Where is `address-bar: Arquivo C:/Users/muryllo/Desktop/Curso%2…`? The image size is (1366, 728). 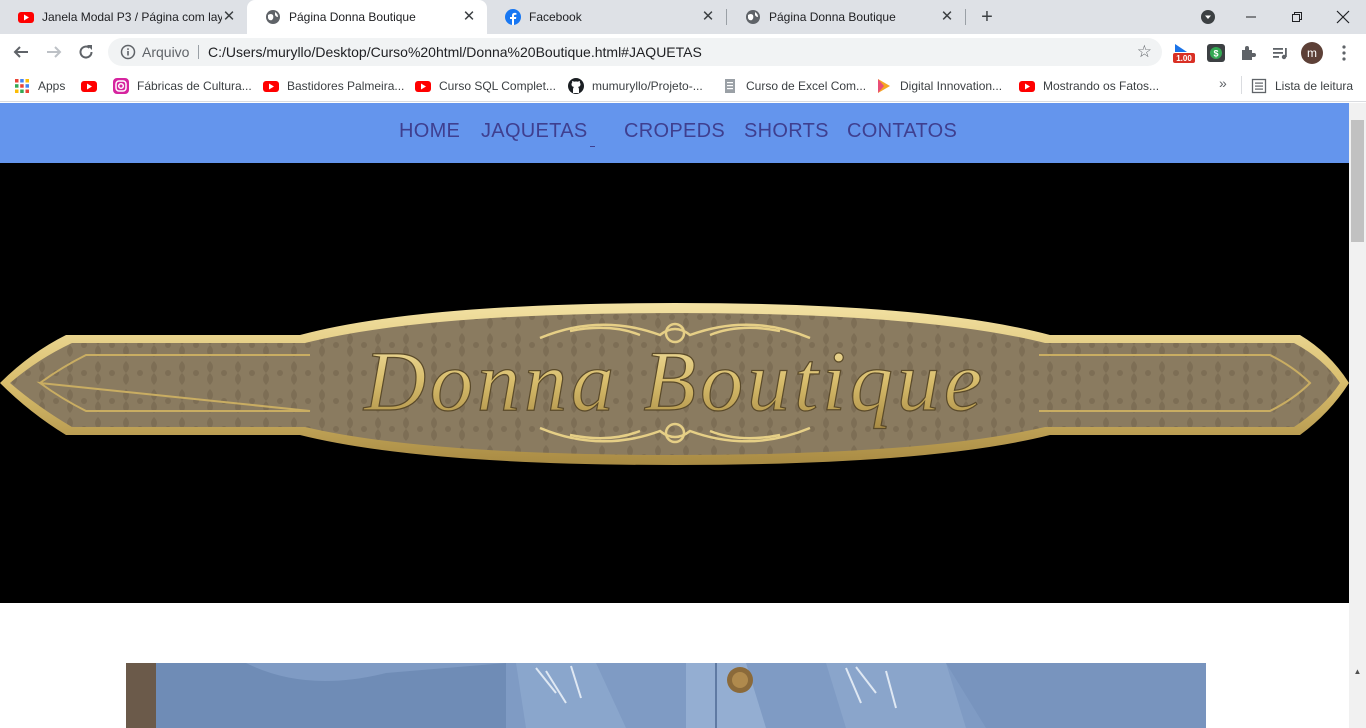
address-bar: Arquivo C:/Users/muryllo/Desktop/Curso%2… is located at coordinates (635, 52).